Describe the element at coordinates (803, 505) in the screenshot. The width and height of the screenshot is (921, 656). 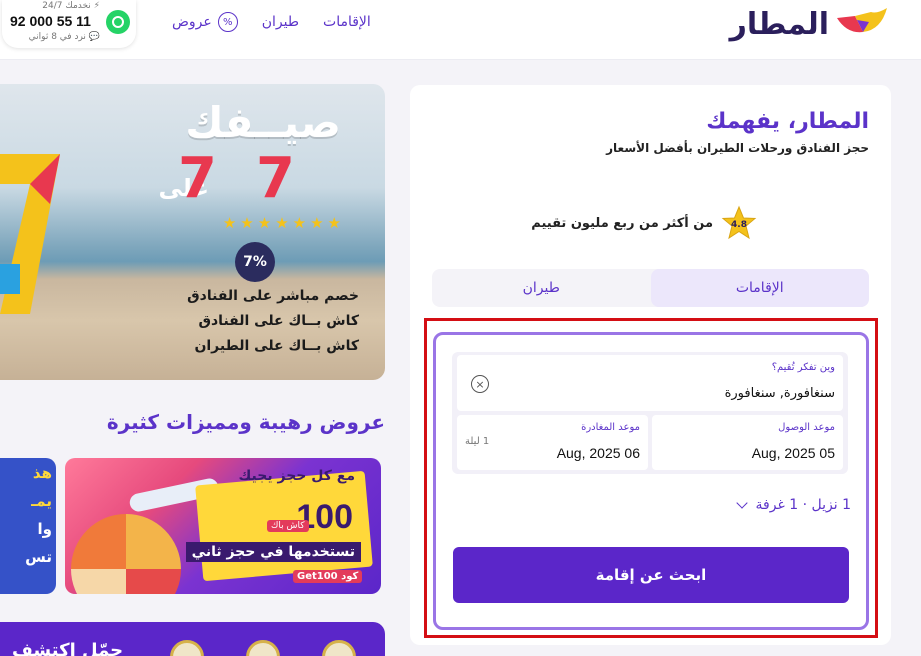
I see `guests-label: 1 نزيل · 1 غرفة` at that location.